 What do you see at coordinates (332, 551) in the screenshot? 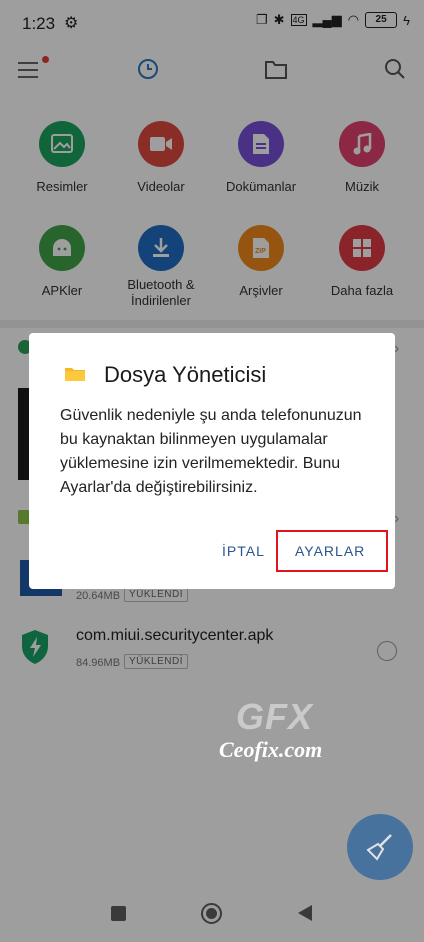
I see `highlight-annotation` at bounding box center [332, 551].